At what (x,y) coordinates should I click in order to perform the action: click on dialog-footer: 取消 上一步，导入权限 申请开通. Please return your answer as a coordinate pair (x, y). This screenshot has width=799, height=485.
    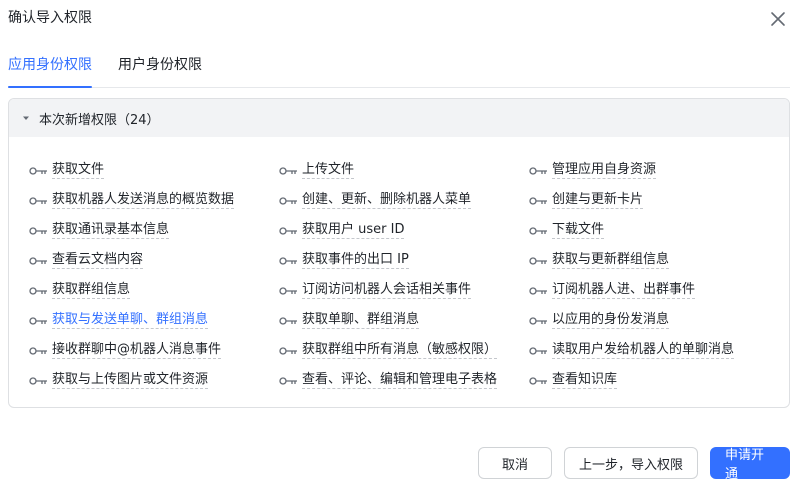
    Looking at the image, I should click on (633, 464).